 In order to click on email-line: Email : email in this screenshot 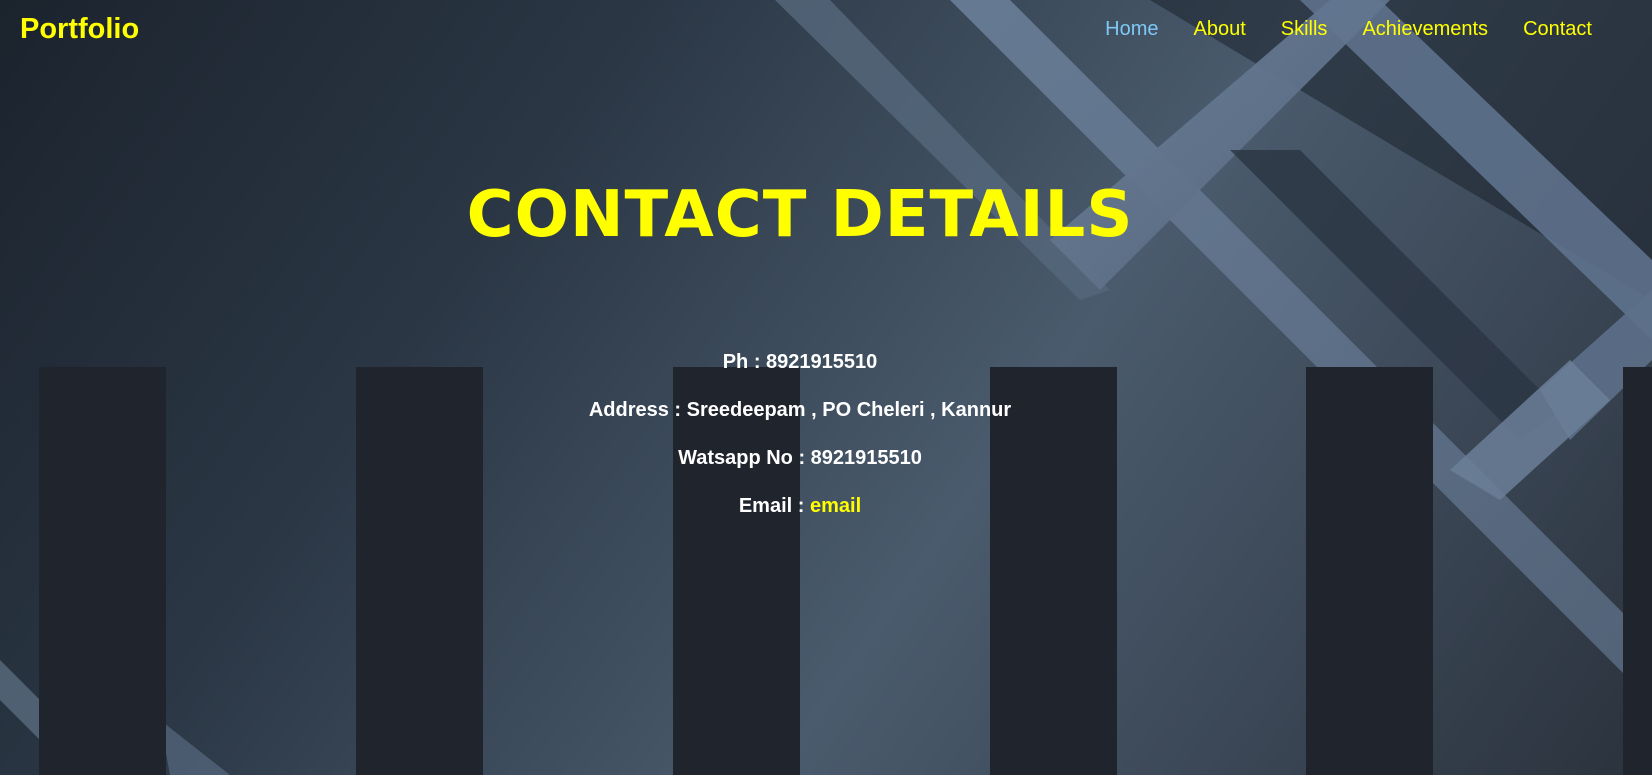, I will do `click(800, 518)`.